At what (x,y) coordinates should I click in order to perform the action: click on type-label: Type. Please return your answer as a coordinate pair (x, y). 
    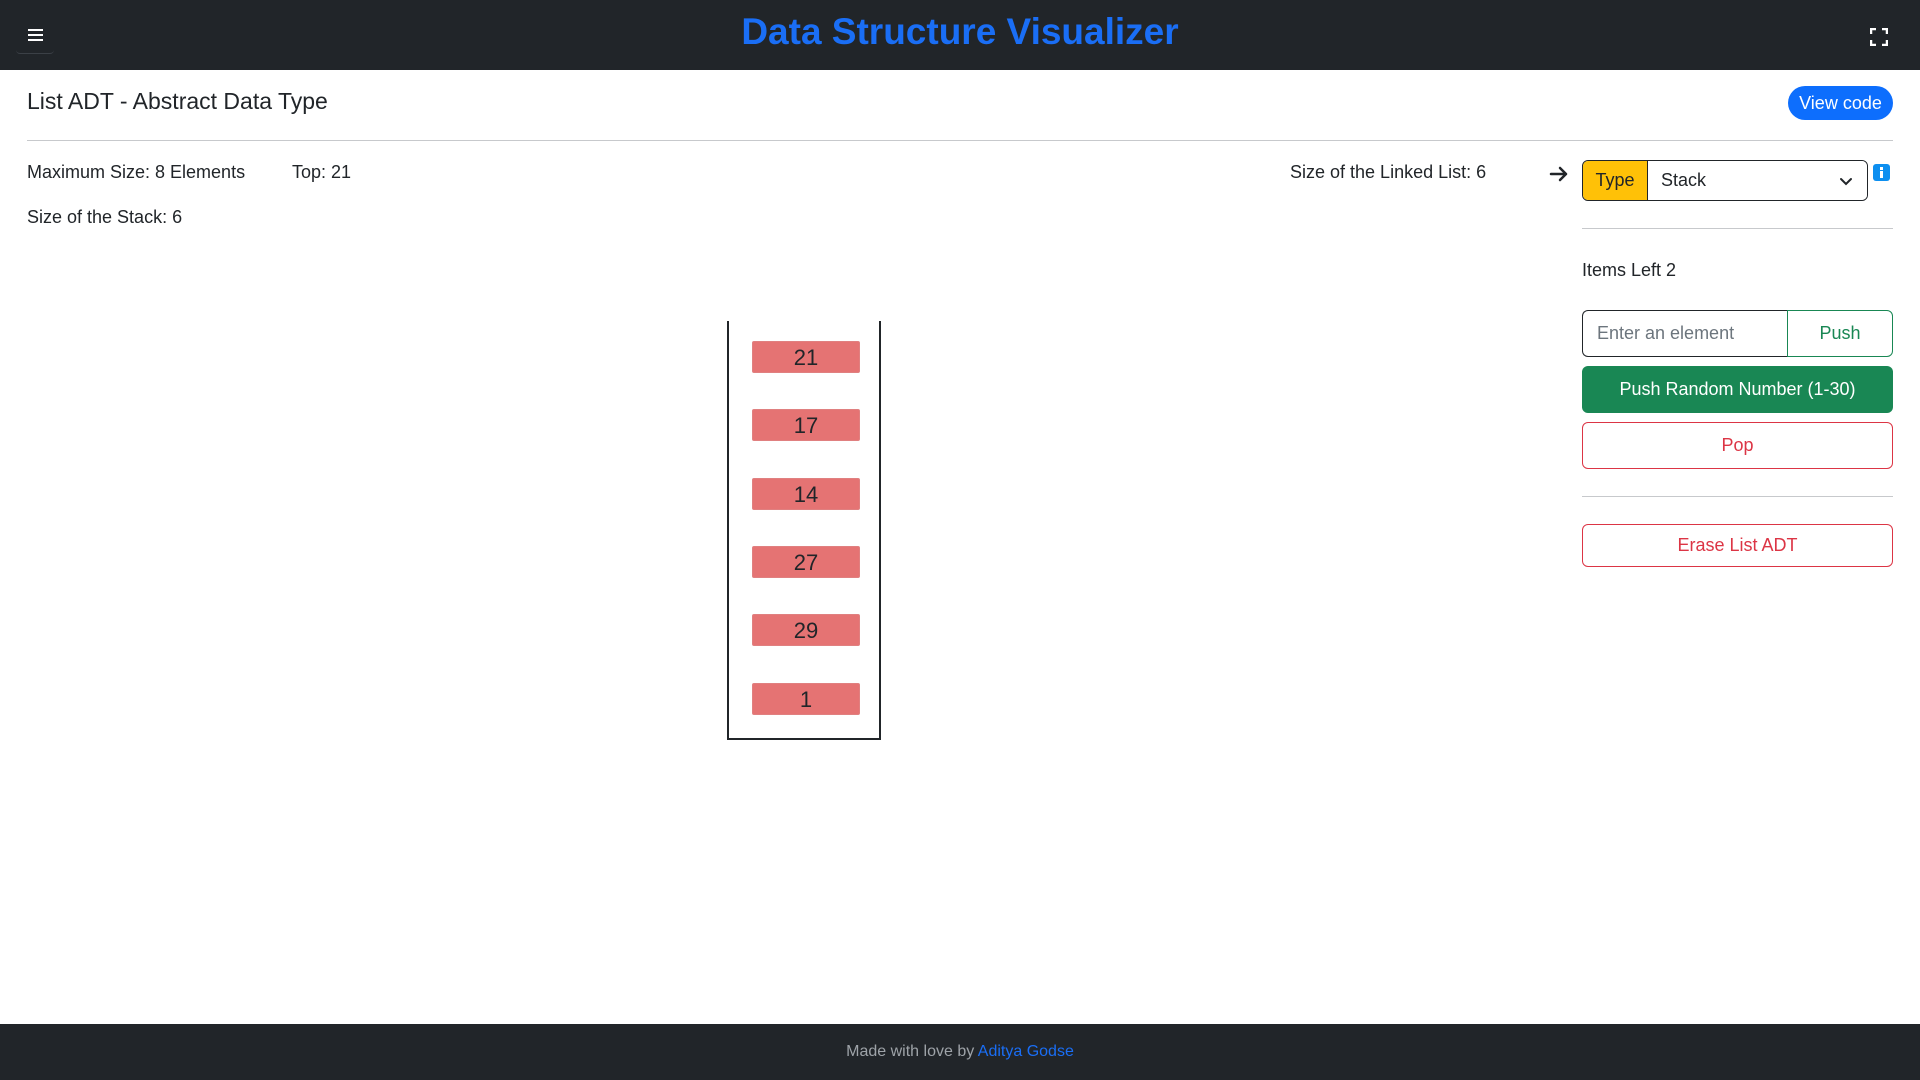
    Looking at the image, I should click on (1615, 180).